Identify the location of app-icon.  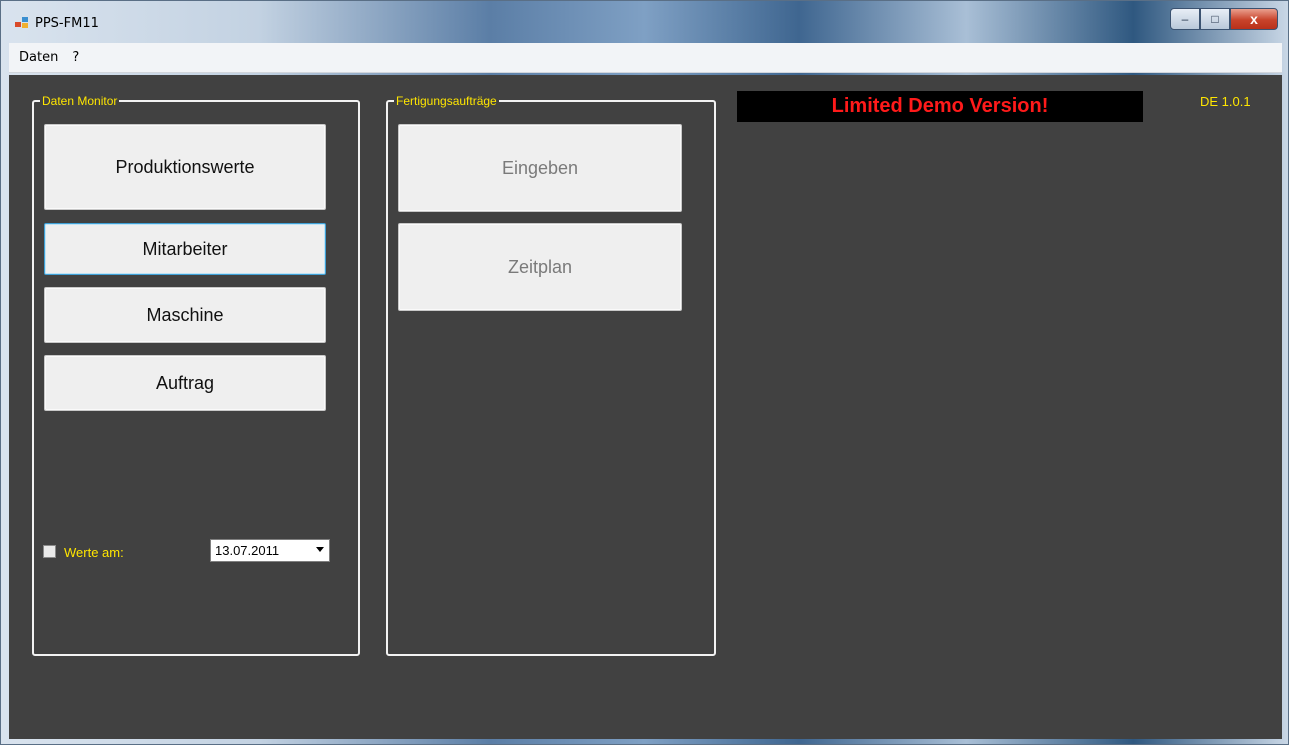
(22, 23).